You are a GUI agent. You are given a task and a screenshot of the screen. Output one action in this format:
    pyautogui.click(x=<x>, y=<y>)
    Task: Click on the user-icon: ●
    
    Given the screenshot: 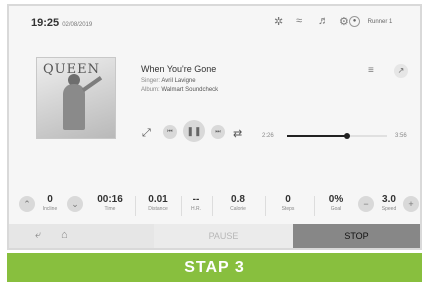 What is the action you would take?
    pyautogui.click(x=354, y=21)
    